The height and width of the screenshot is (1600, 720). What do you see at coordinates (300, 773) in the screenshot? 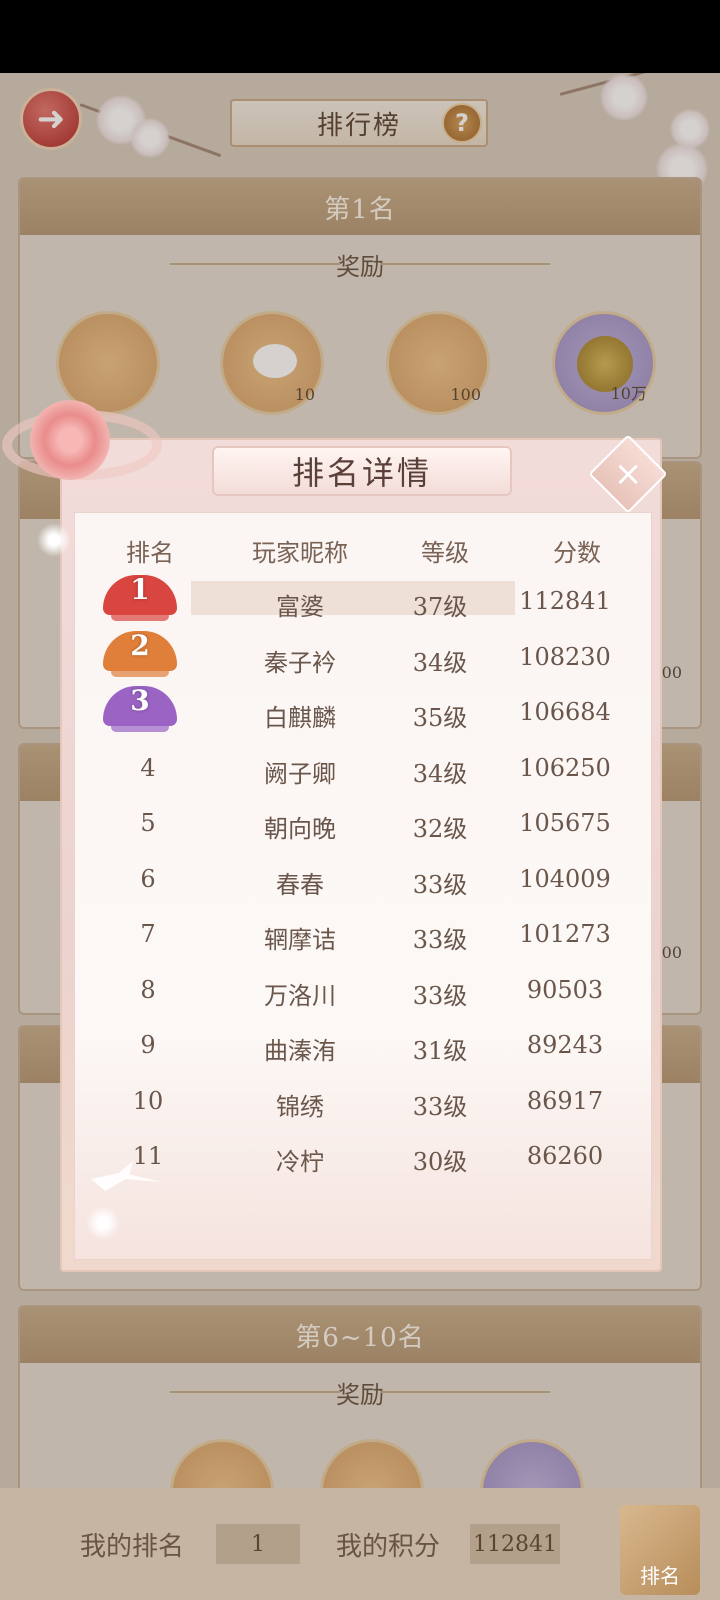
I see `player-nickname: 阙子卿` at bounding box center [300, 773].